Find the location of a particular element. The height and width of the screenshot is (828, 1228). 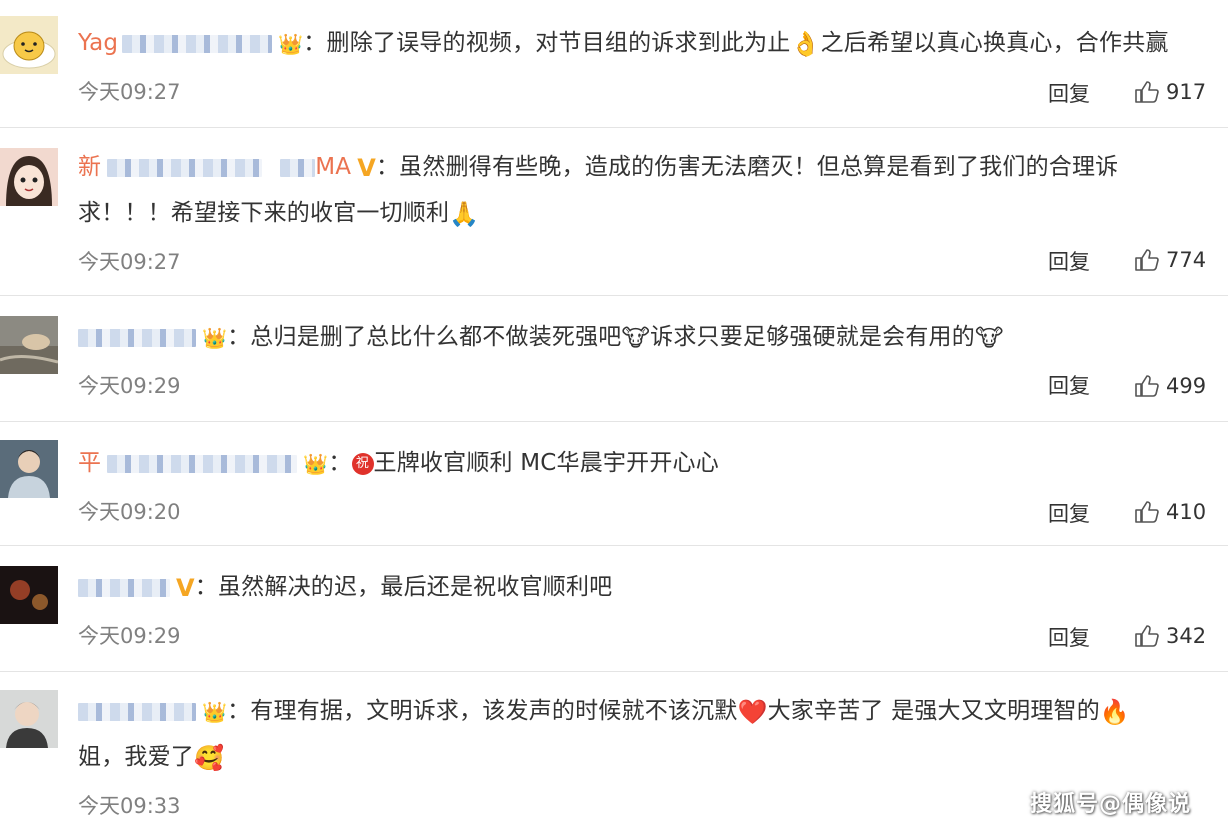

avatar-girl-icon is located at coordinates (29, 177).